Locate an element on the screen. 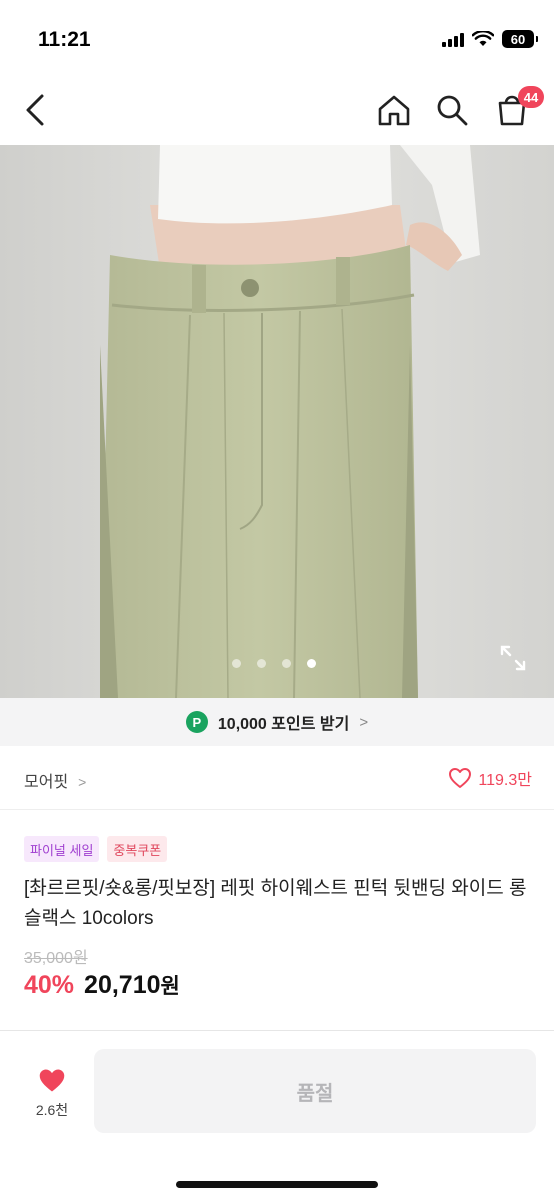 The height and width of the screenshot is (1200, 554). battery-icon: 60 is located at coordinates (520, 39).